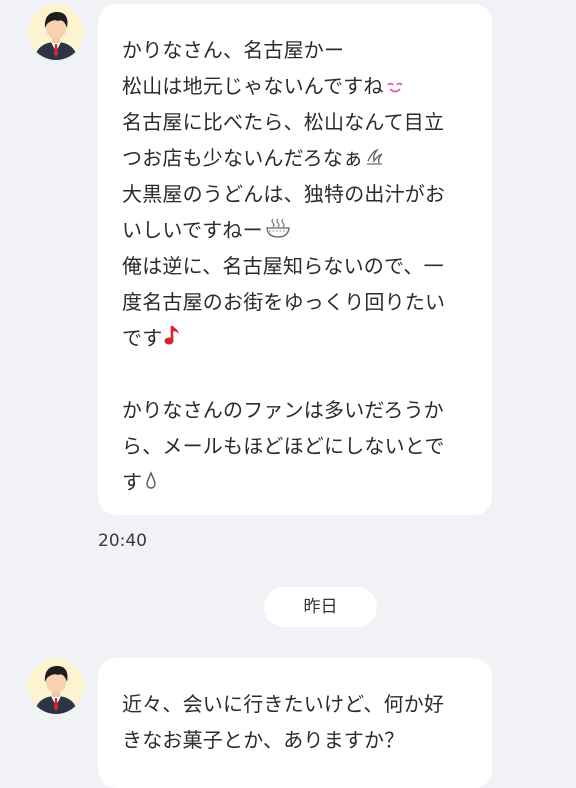 The width and height of the screenshot is (576, 788). I want to click on message-line, so click(296, 374).